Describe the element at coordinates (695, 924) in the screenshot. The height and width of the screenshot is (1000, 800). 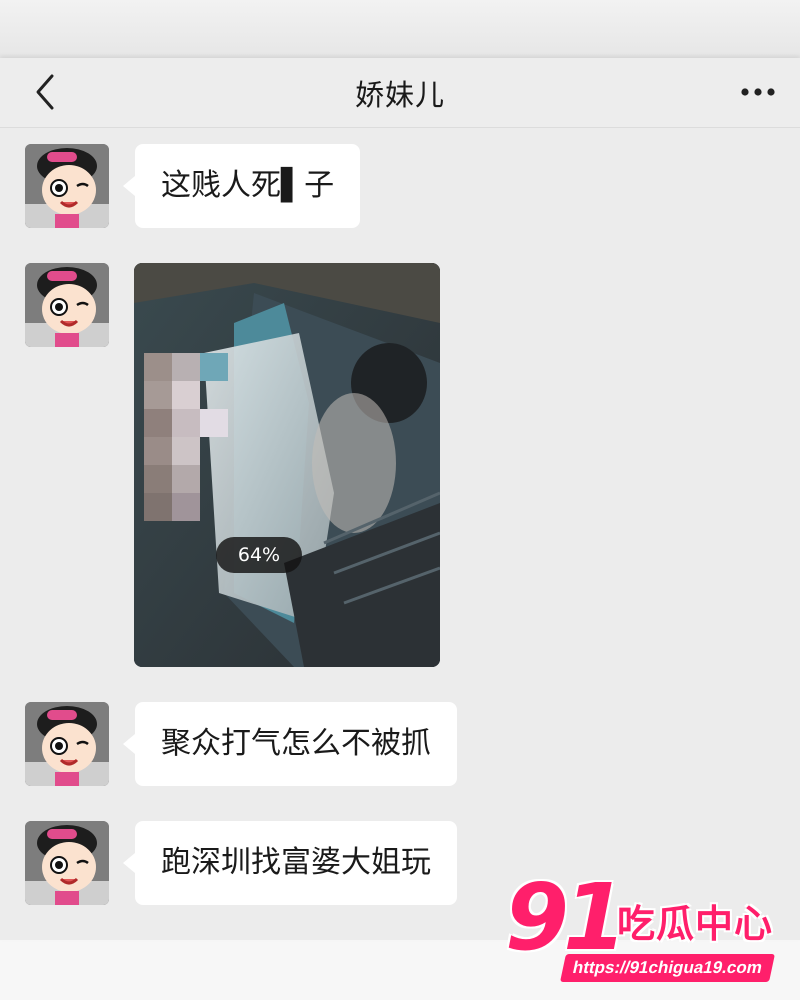
I see `watermark-name: 吃瓜中心` at that location.